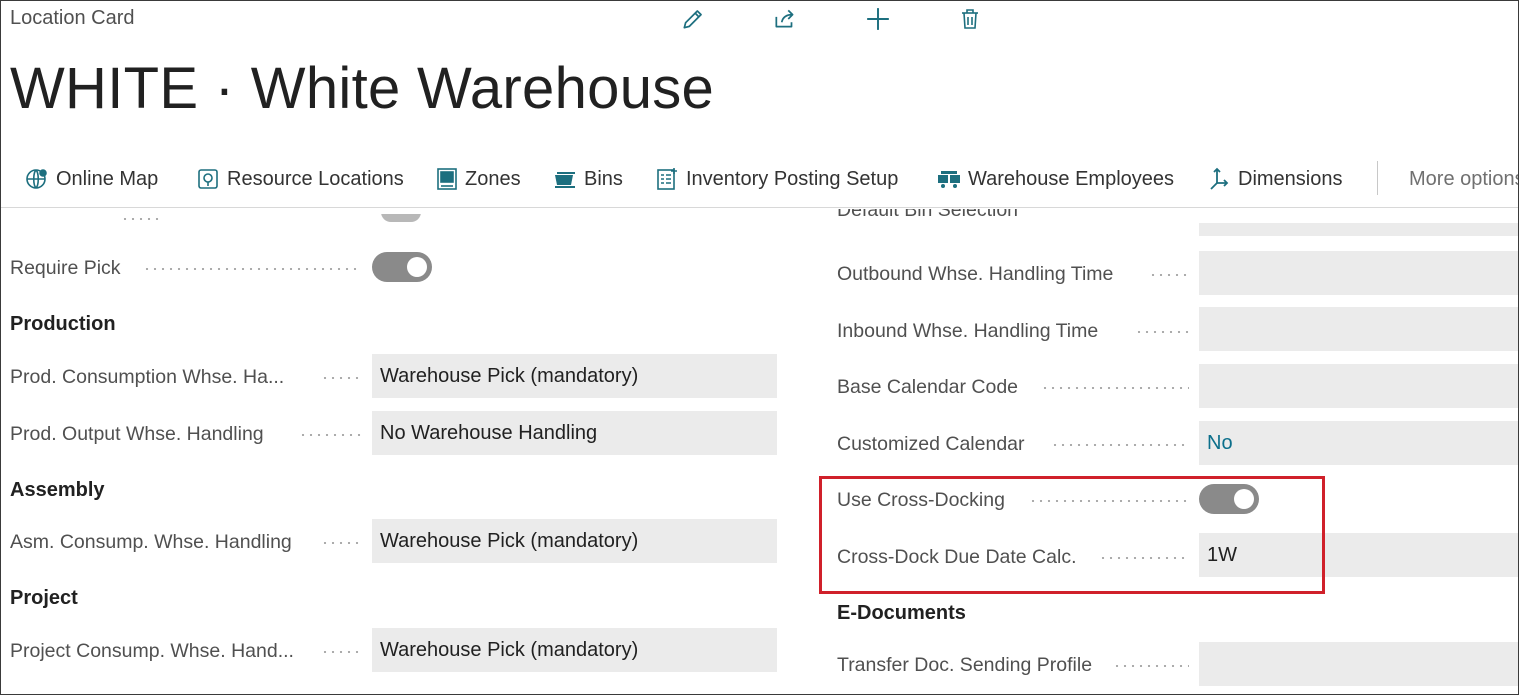  Describe the element at coordinates (44, 598) in the screenshot. I see `project-group-title: Project` at that location.